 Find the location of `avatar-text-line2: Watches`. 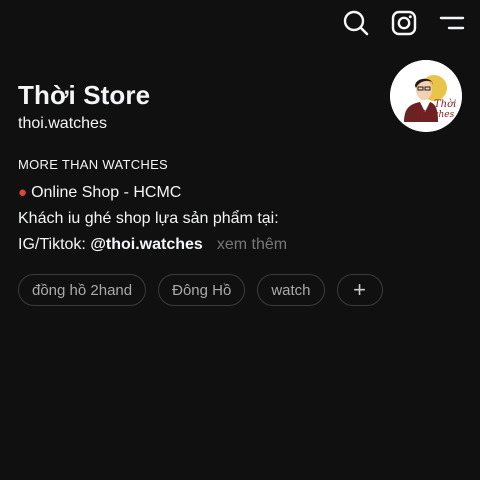

avatar-text-line2: Watches is located at coordinates (435, 115).